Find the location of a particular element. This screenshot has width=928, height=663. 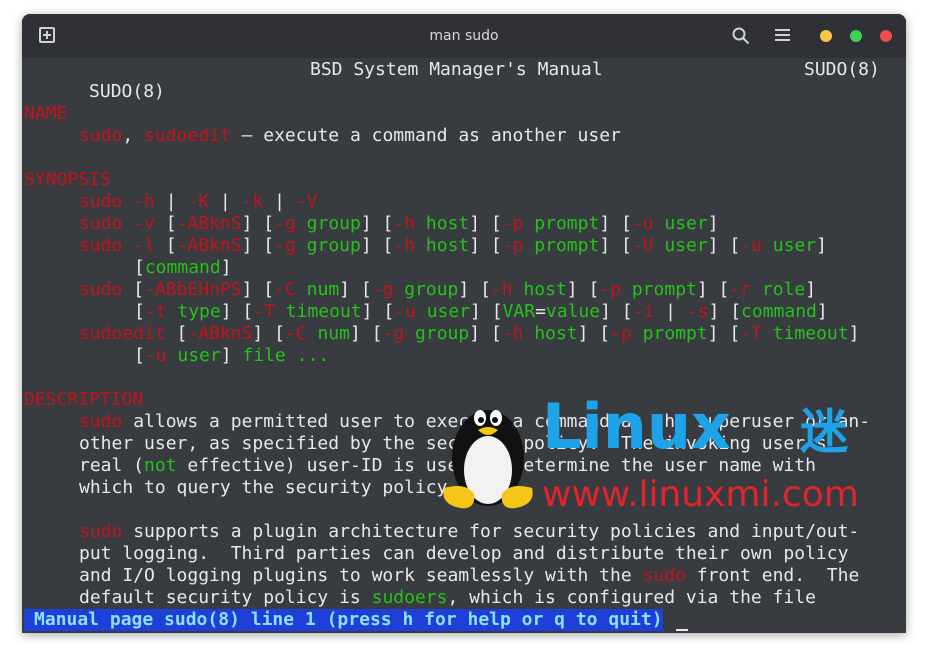

header-right: SUDO(8) is located at coordinates (842, 69).